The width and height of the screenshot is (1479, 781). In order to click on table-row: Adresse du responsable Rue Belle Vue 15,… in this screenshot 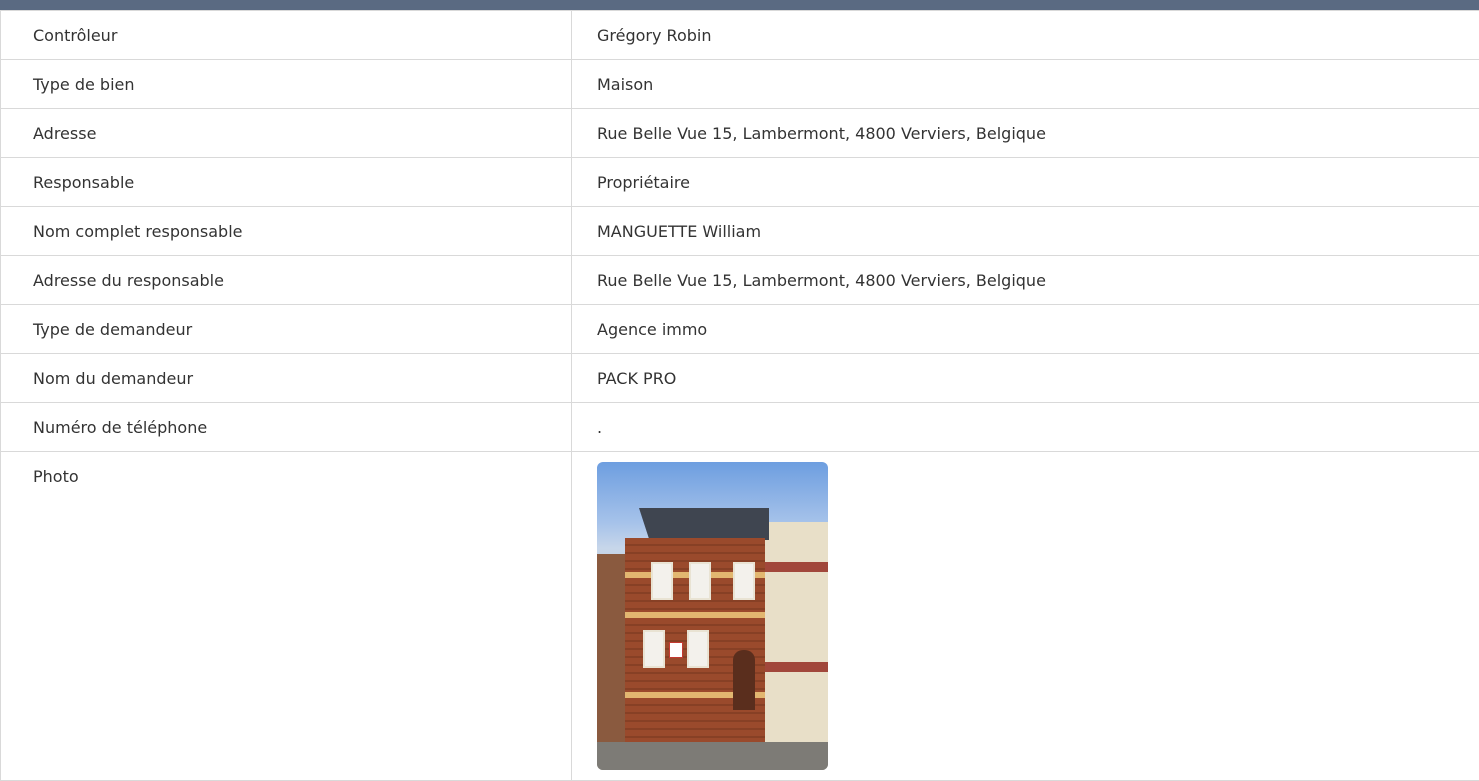, I will do `click(740, 280)`.